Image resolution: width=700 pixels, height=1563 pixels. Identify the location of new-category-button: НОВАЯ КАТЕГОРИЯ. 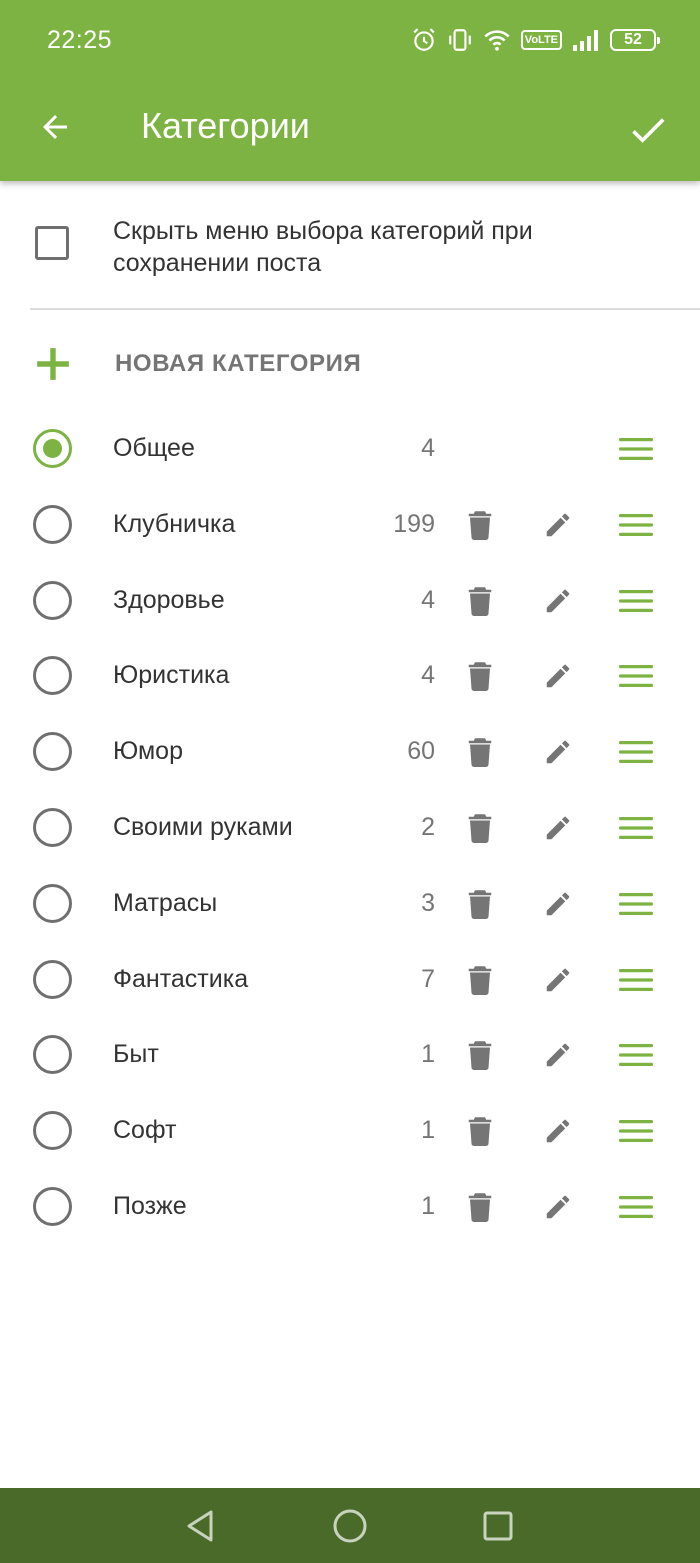
(350, 364).